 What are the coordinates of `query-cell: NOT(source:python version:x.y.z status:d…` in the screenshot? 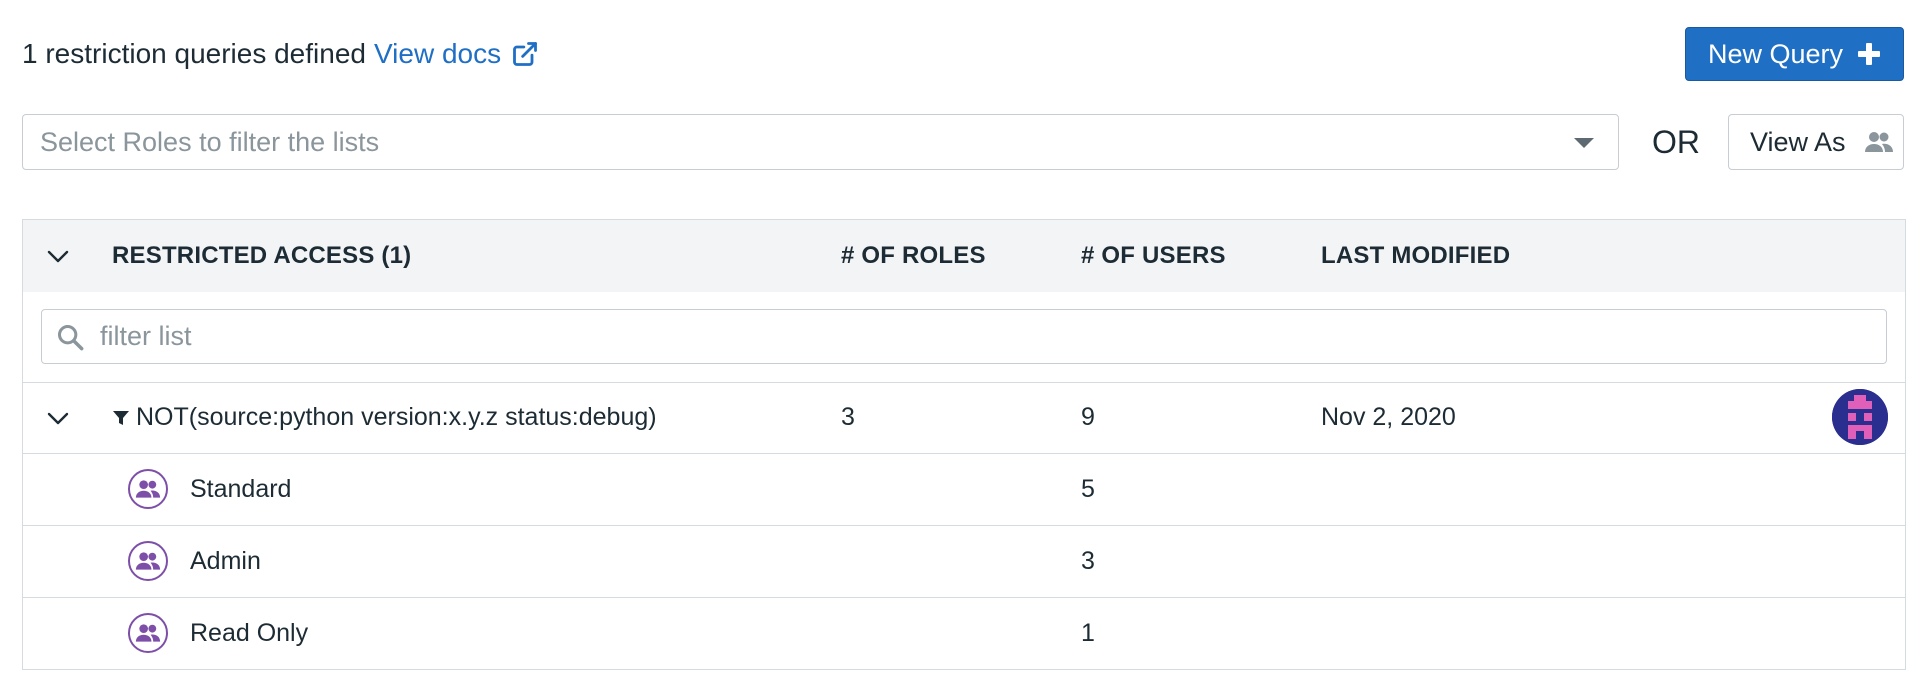 It's located at (384, 417).